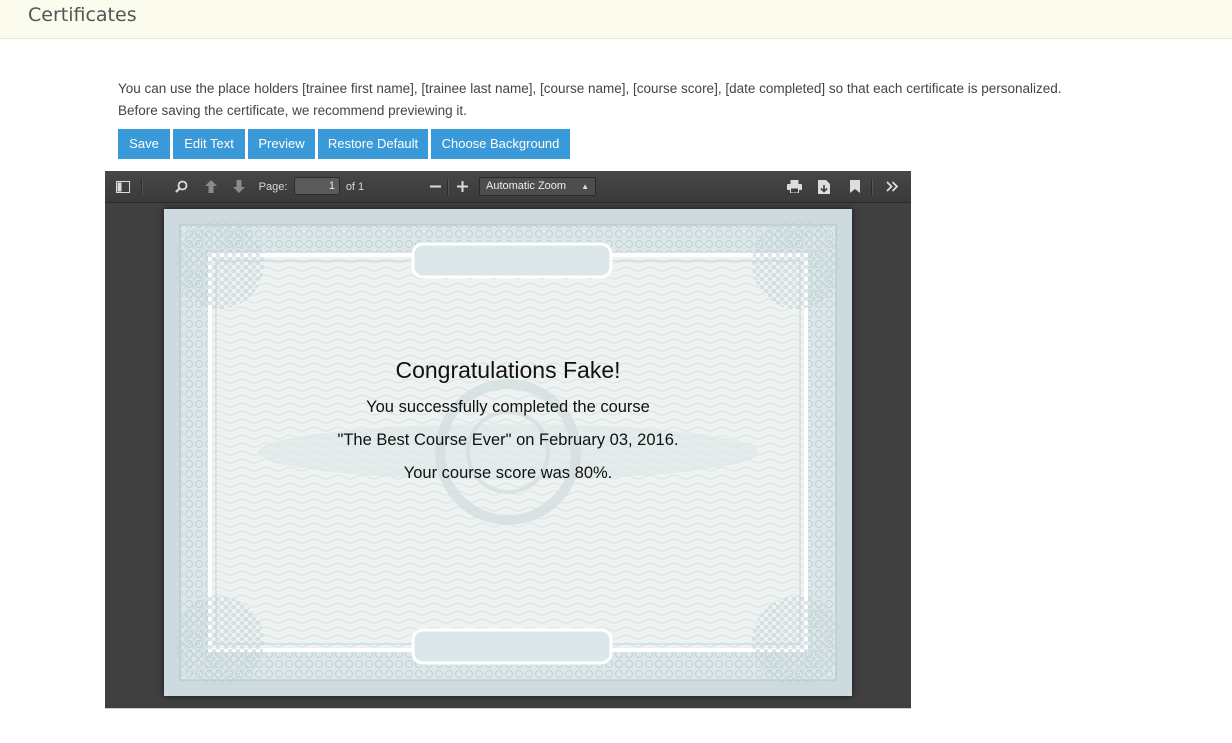  Describe the element at coordinates (508, 370) in the screenshot. I see `certificate-heading: Congratulations Fake!` at that location.